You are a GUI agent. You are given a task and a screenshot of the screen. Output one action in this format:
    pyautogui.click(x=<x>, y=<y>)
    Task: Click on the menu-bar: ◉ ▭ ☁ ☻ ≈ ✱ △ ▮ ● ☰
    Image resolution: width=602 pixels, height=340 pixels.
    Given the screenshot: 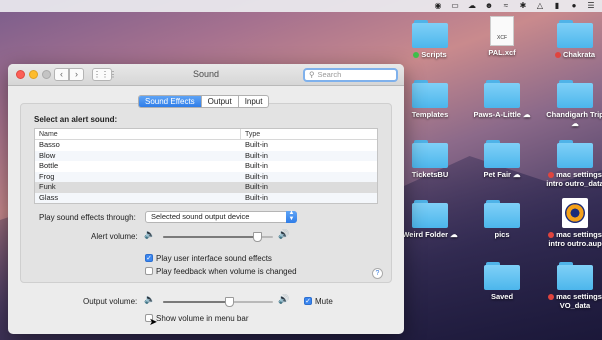 What is the action you would take?
    pyautogui.click(x=301, y=6)
    